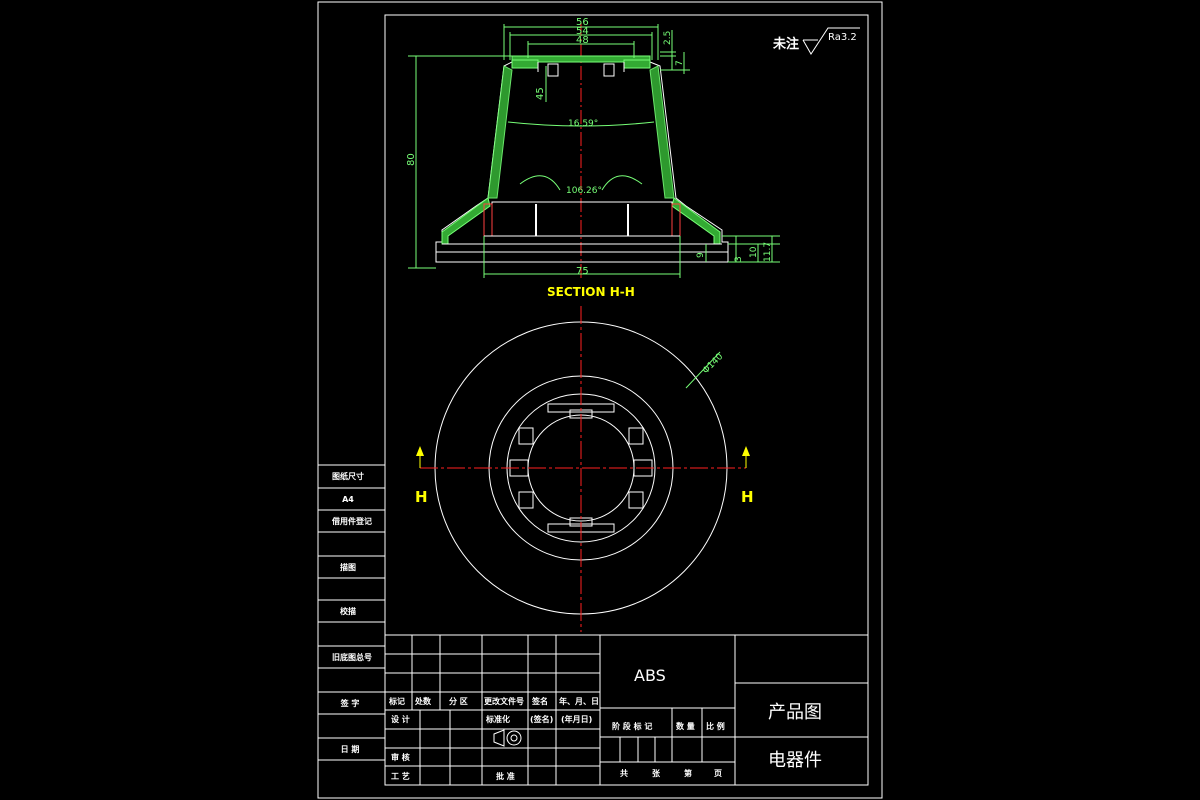  What do you see at coordinates (715, 726) in the screenshot?
I see `scale-label: 比 例` at bounding box center [715, 726].